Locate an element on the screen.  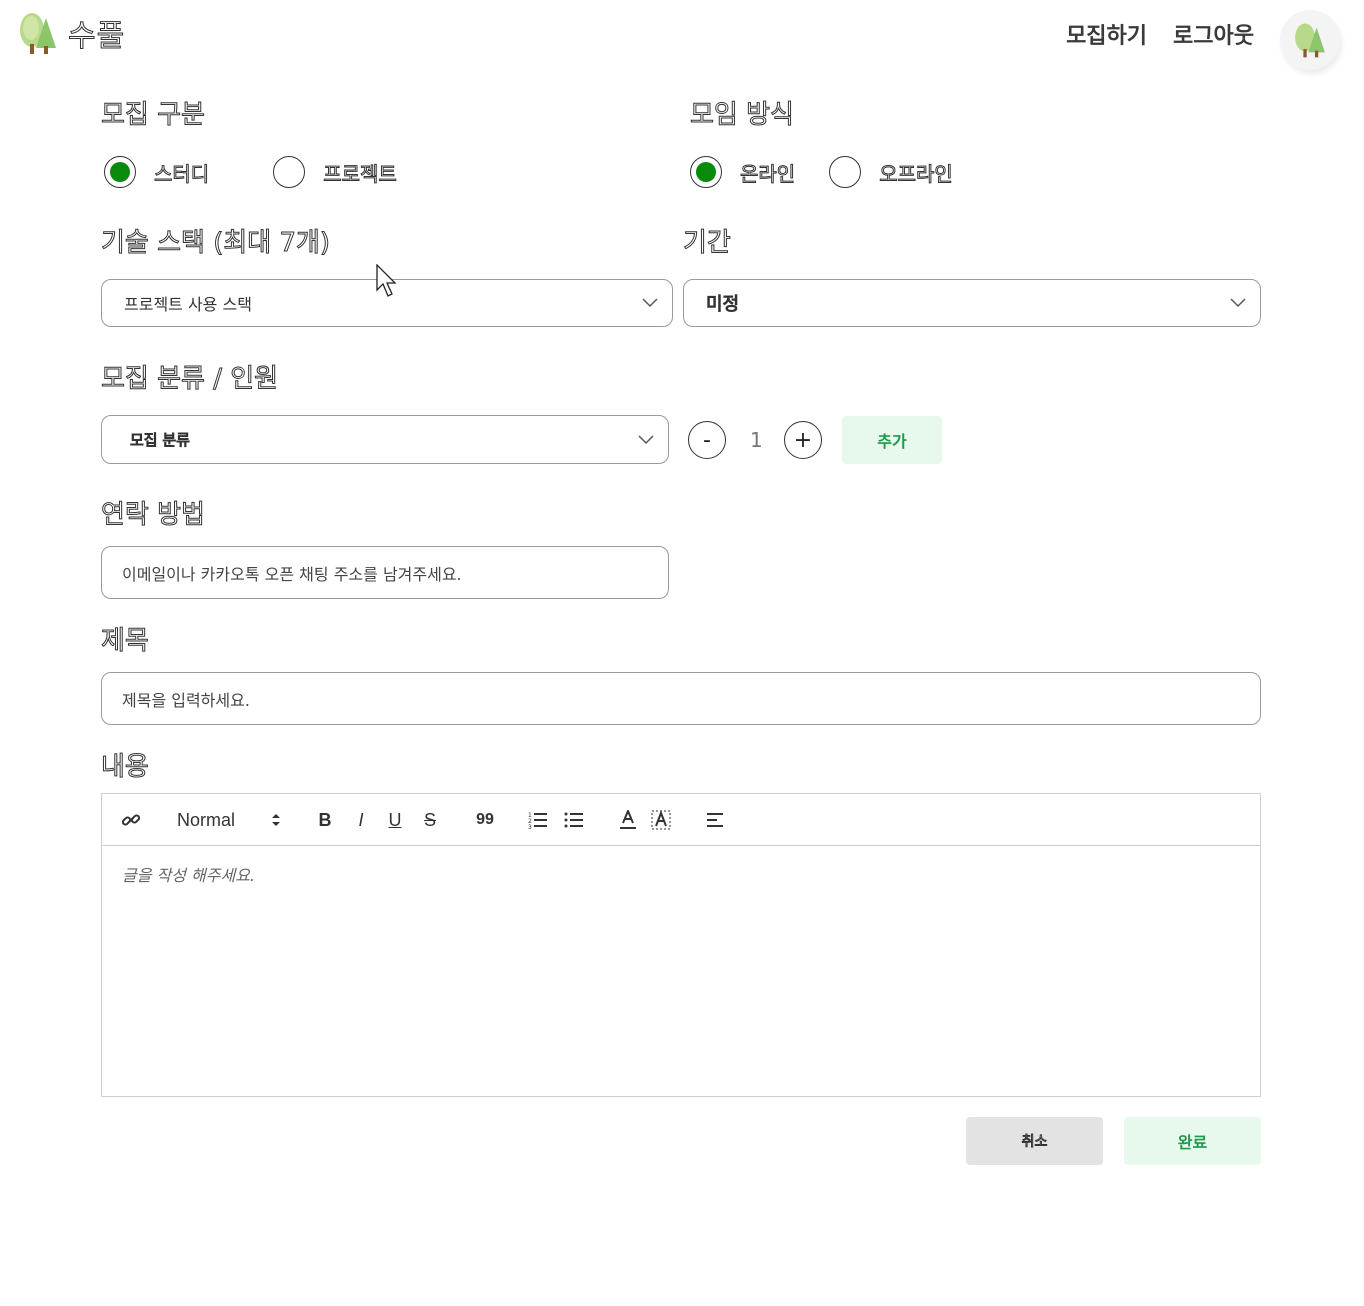
title-input: 제목을 입력하세요. is located at coordinates (681, 698).